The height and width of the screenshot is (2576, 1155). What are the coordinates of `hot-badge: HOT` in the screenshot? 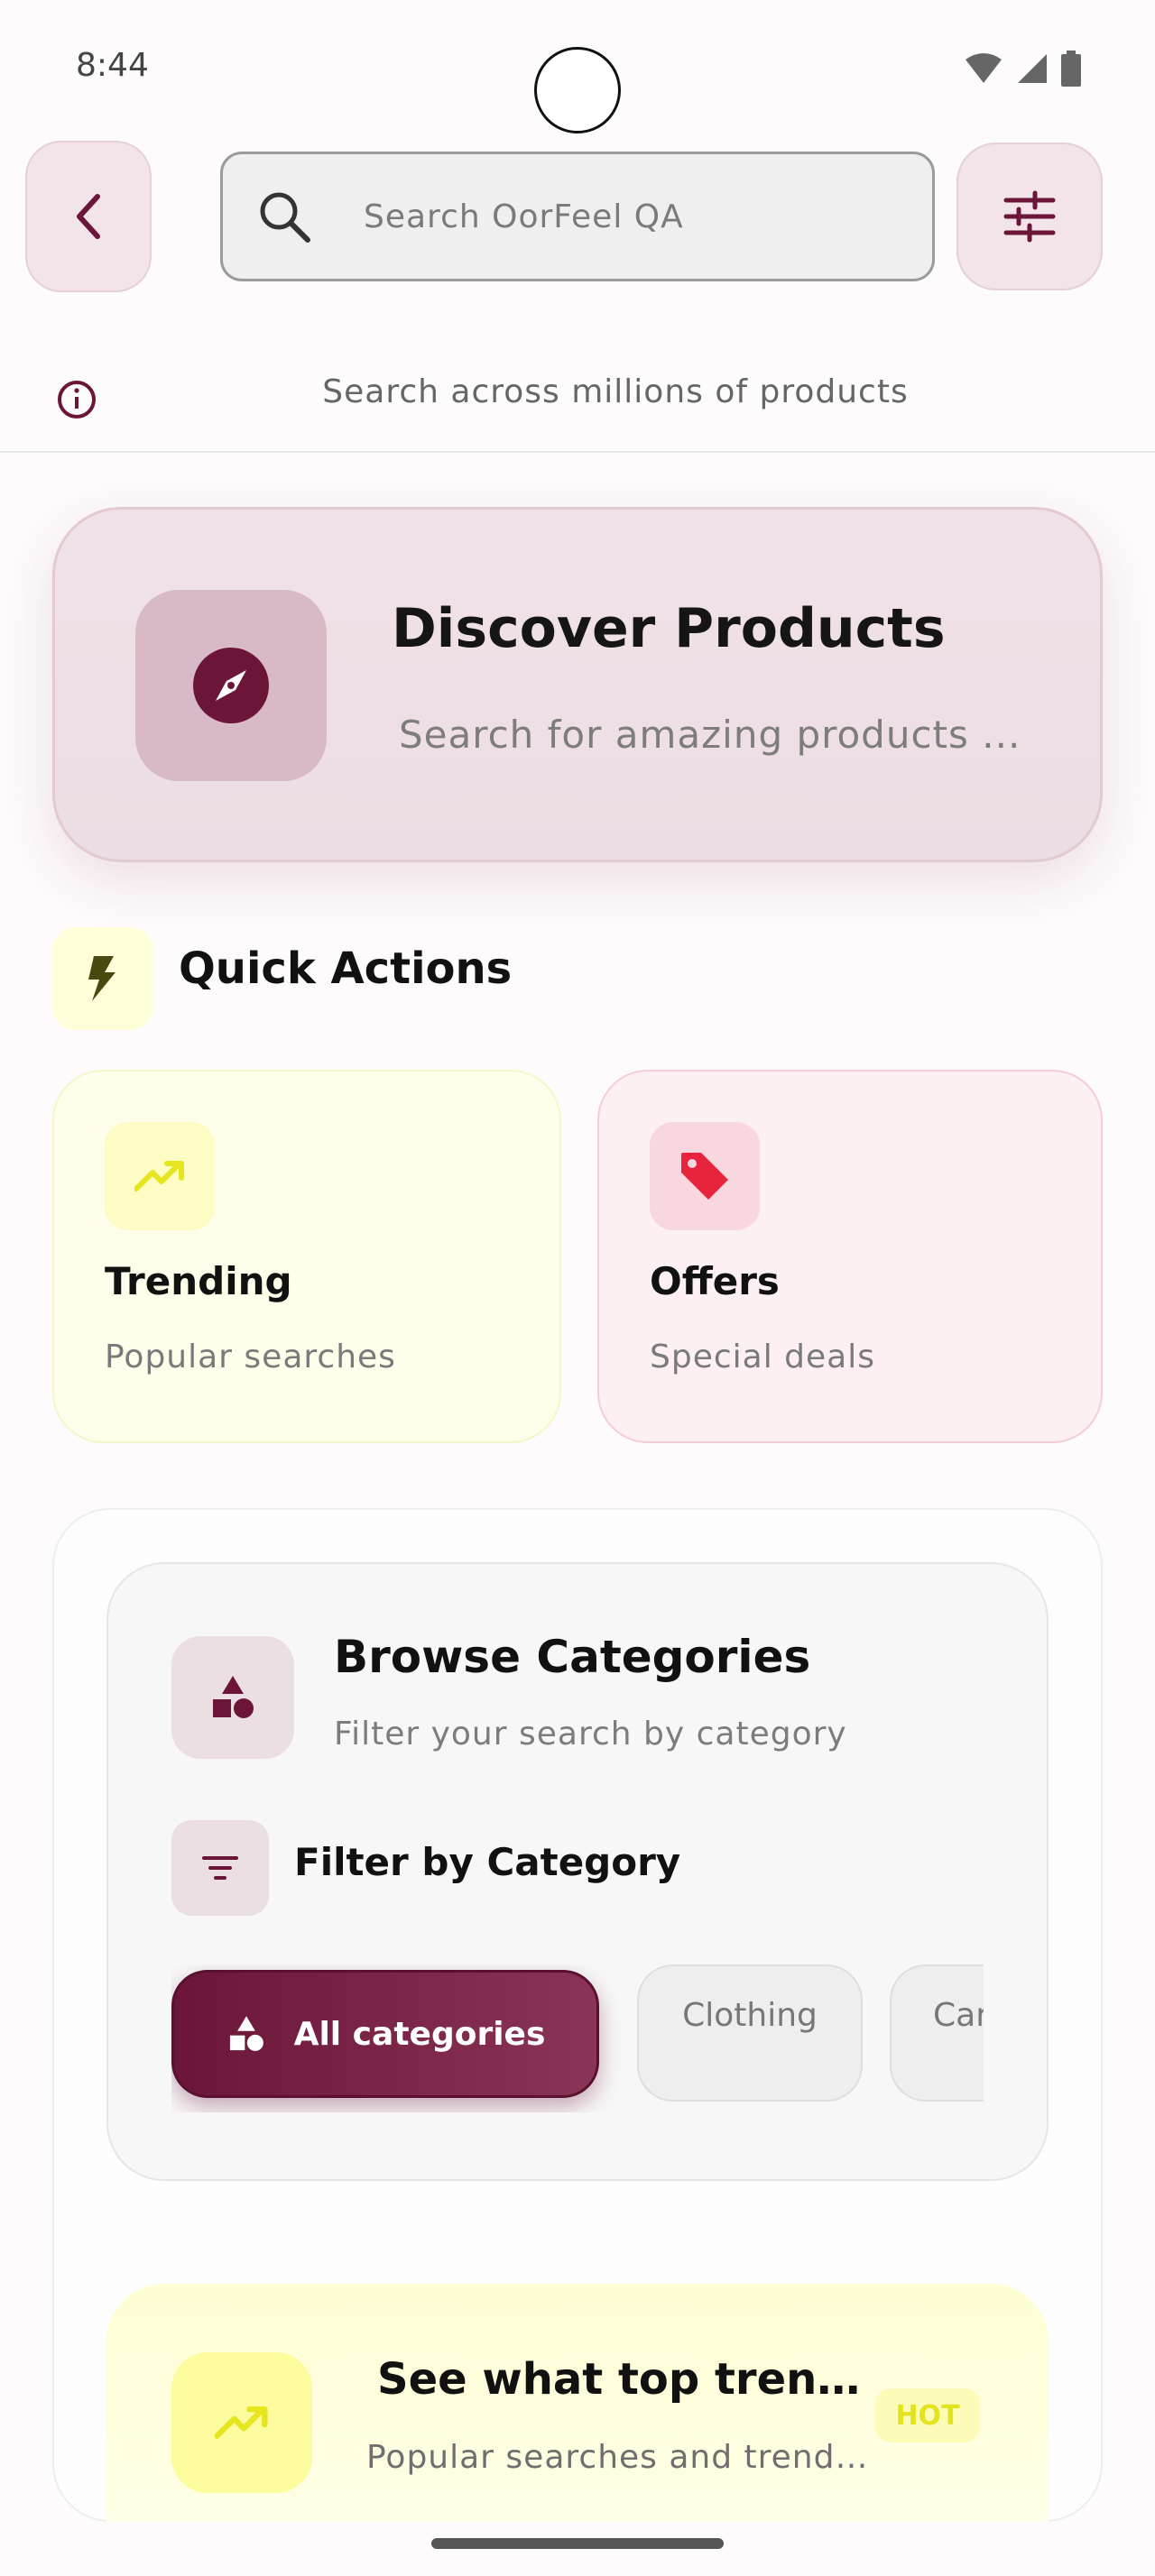 It's located at (928, 2415).